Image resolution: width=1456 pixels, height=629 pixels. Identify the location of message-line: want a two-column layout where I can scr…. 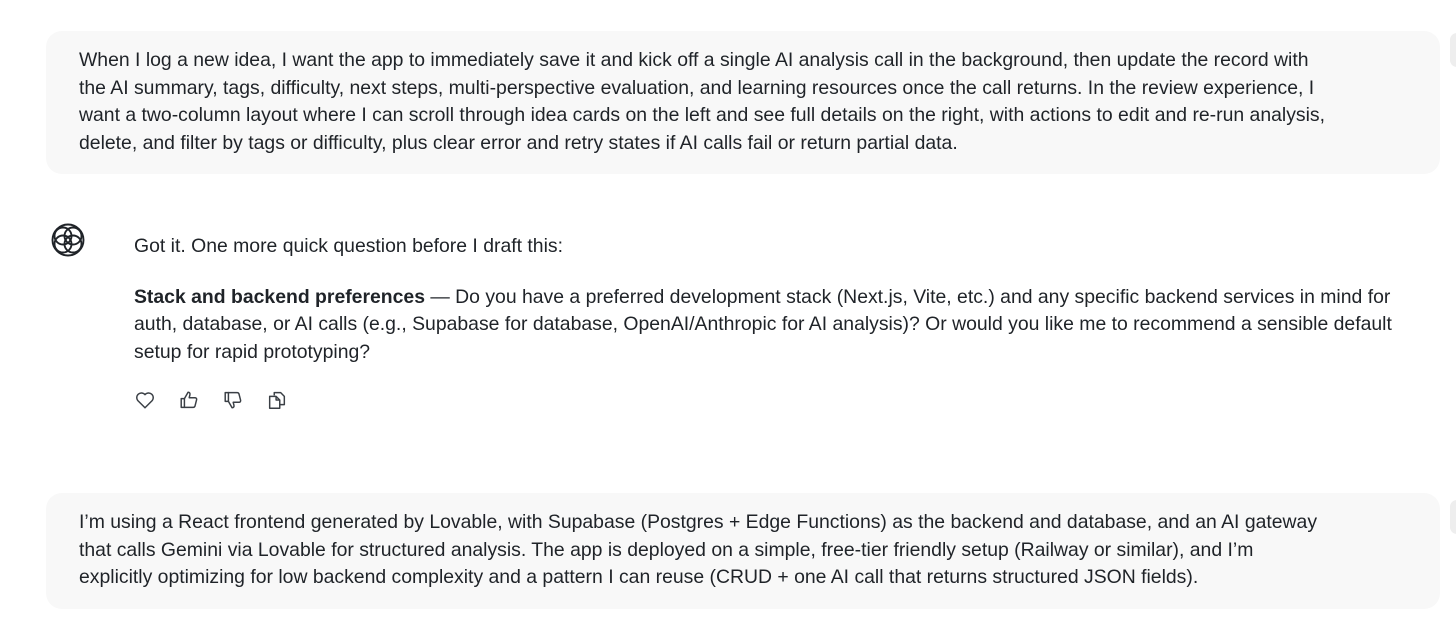
(702, 115).